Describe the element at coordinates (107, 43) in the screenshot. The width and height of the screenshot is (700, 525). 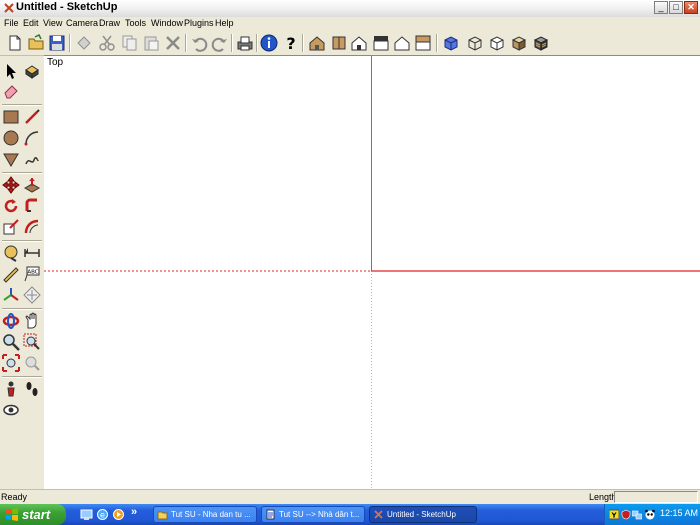
I see `cut-icon` at that location.